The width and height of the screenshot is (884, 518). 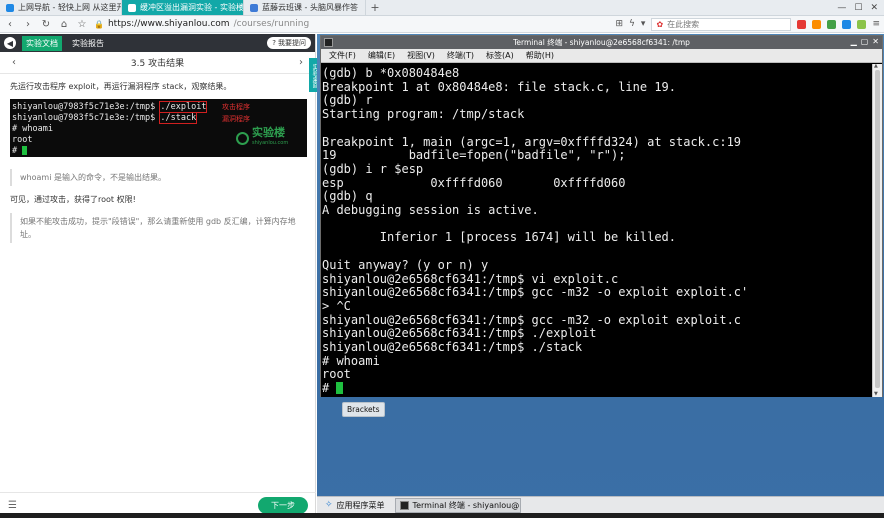 What do you see at coordinates (459, 333) in the screenshot?
I see `terminal-line: shiyanlou@2e6568cf6341:/tmp$ ./exploit` at bounding box center [459, 333].